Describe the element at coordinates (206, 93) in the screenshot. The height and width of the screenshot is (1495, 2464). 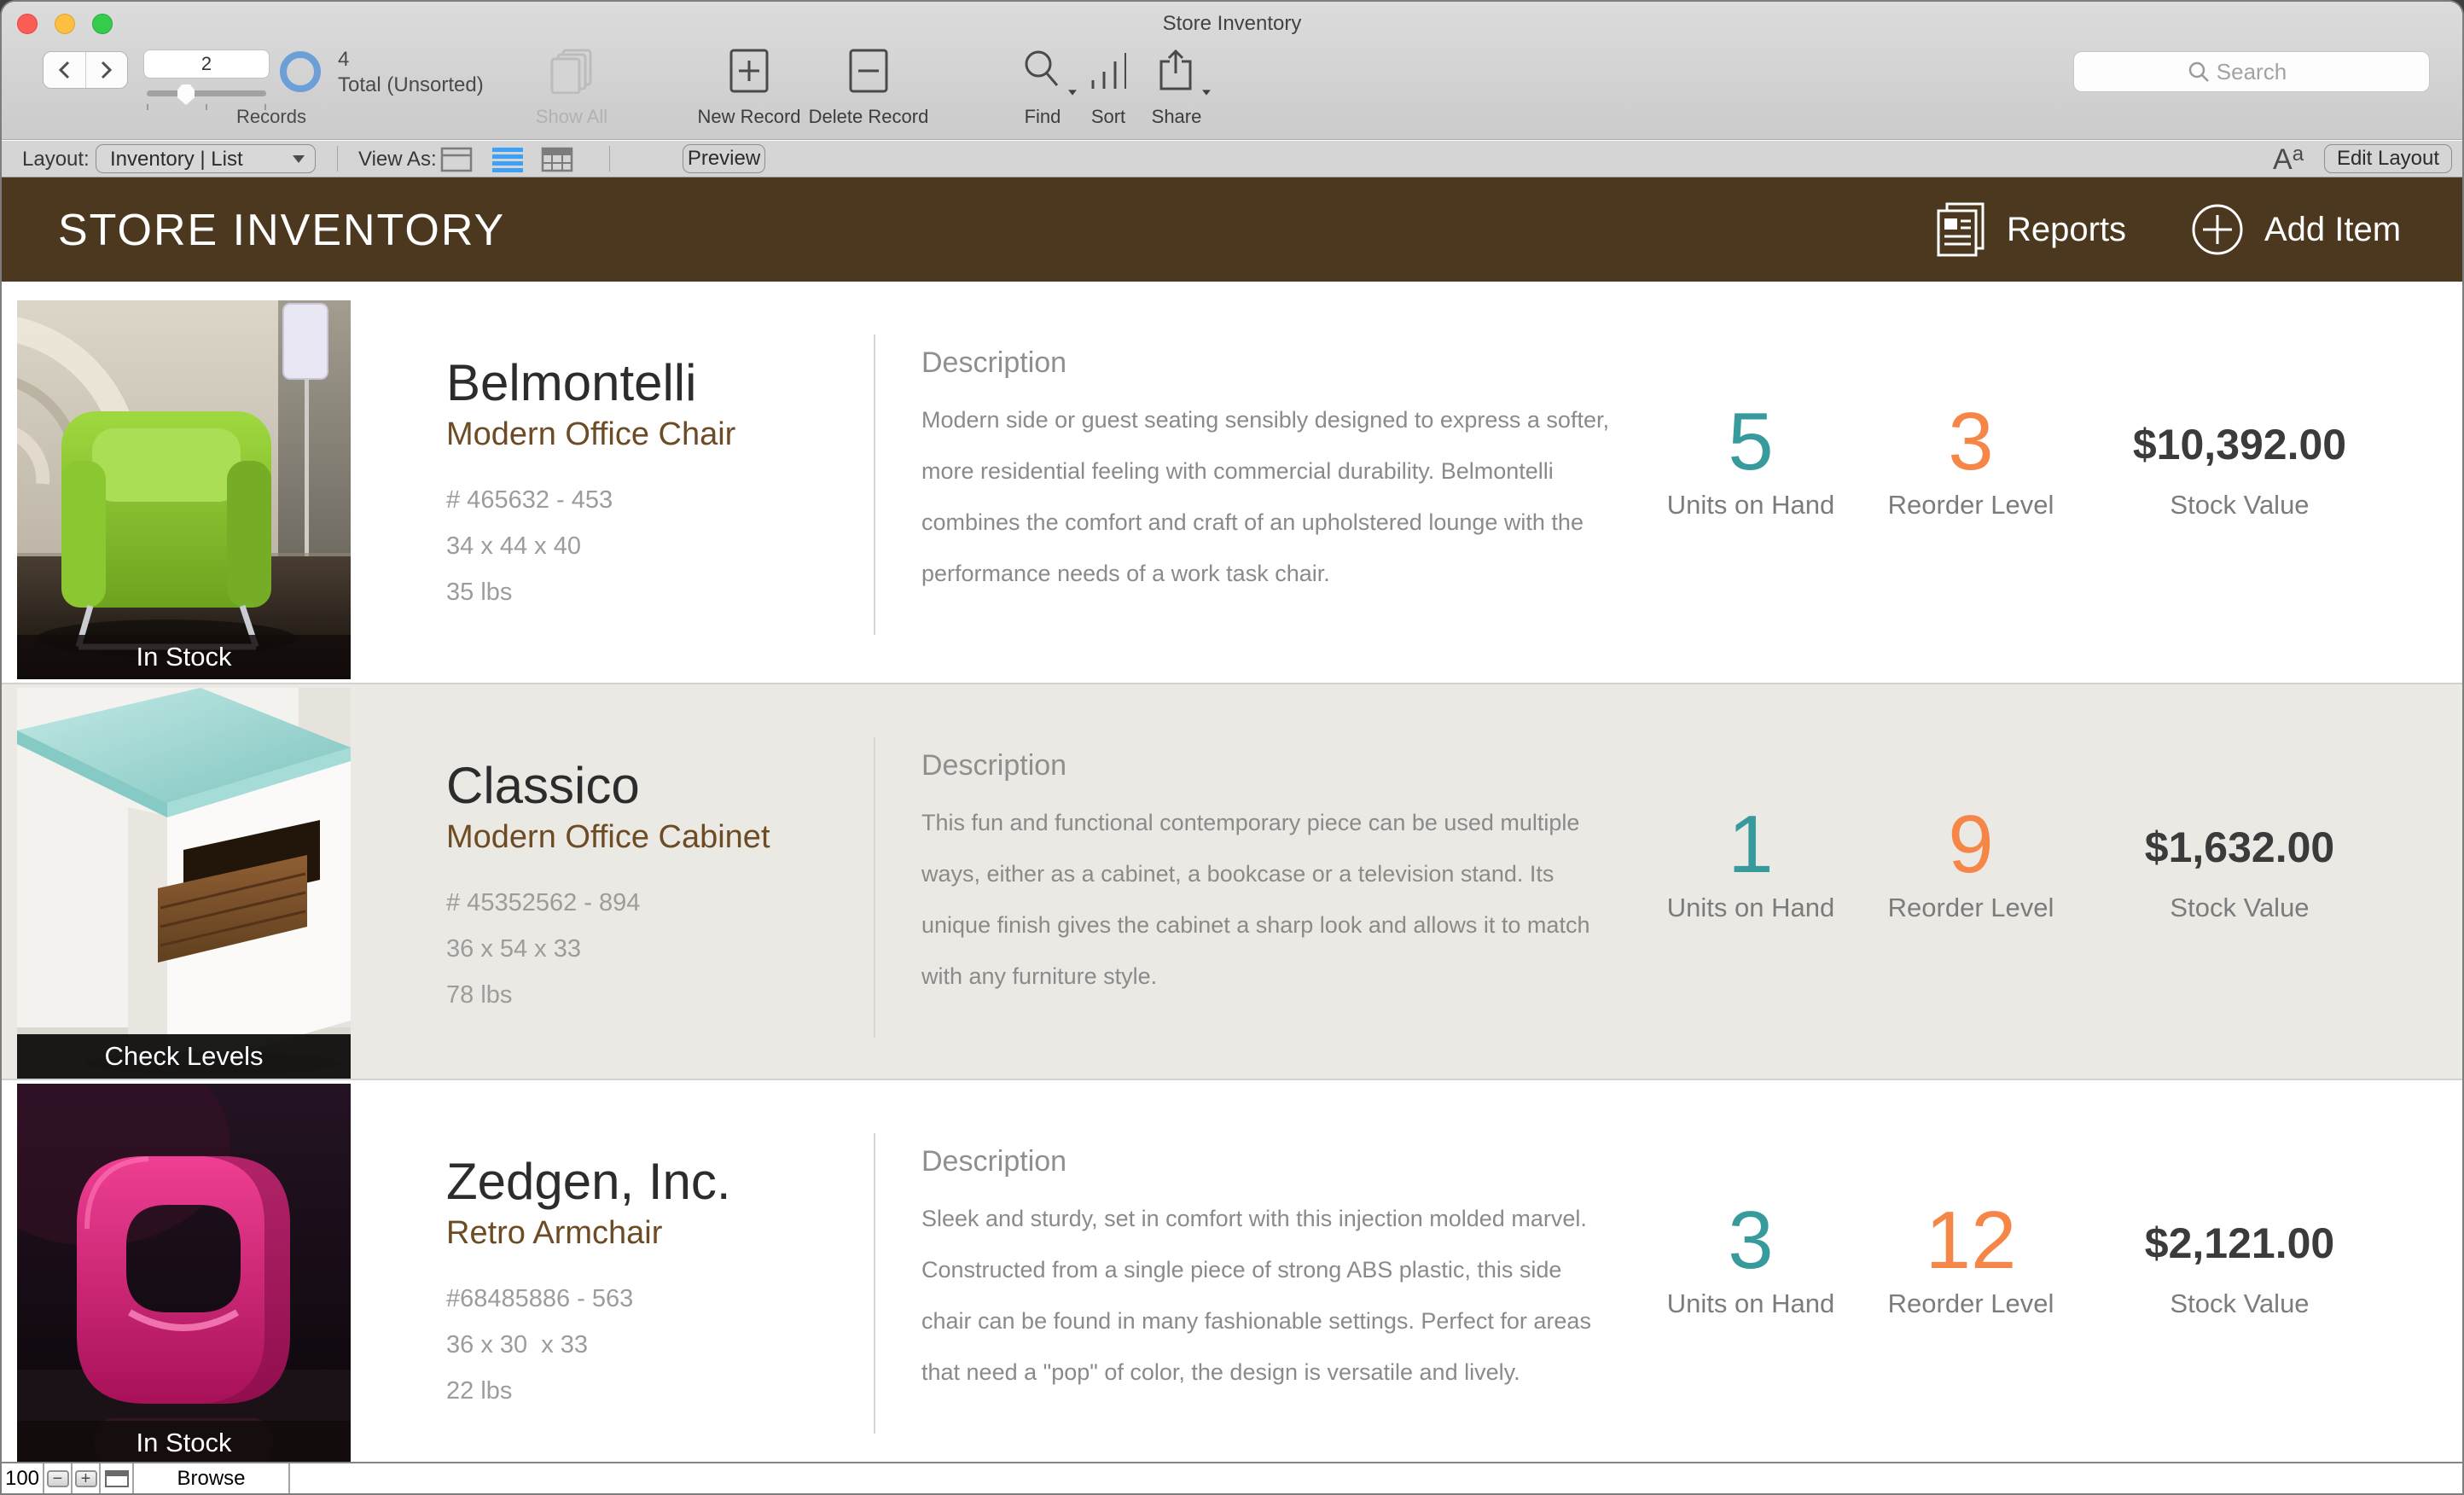
I see `slider-track` at that location.